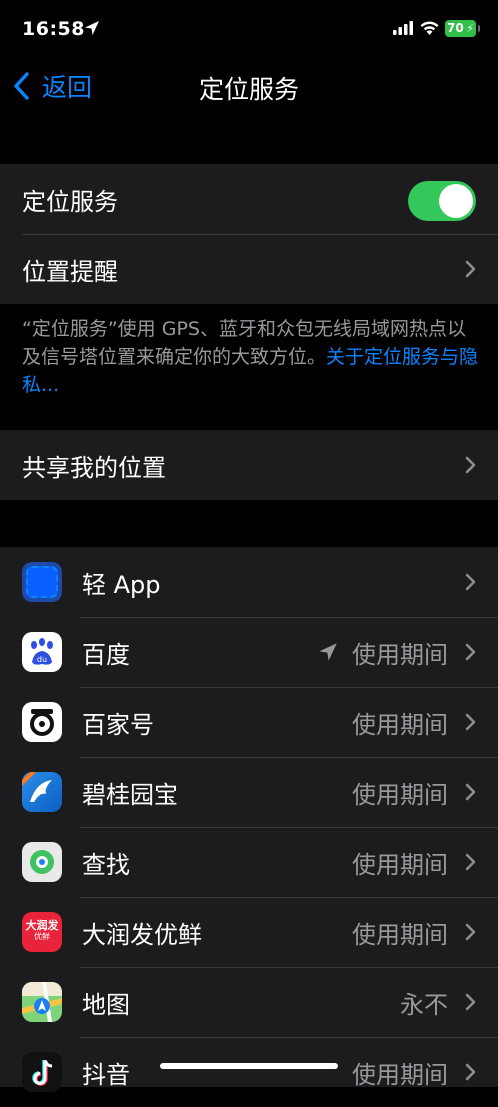 This screenshot has height=1107, width=498. Describe the element at coordinates (142, 934) in the screenshot. I see `app-name: 大润发优鲜` at that location.